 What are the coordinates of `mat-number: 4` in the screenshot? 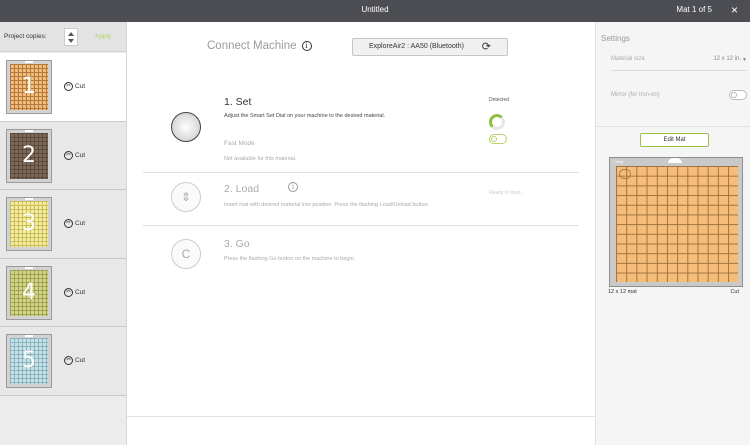 It's located at (29, 292).